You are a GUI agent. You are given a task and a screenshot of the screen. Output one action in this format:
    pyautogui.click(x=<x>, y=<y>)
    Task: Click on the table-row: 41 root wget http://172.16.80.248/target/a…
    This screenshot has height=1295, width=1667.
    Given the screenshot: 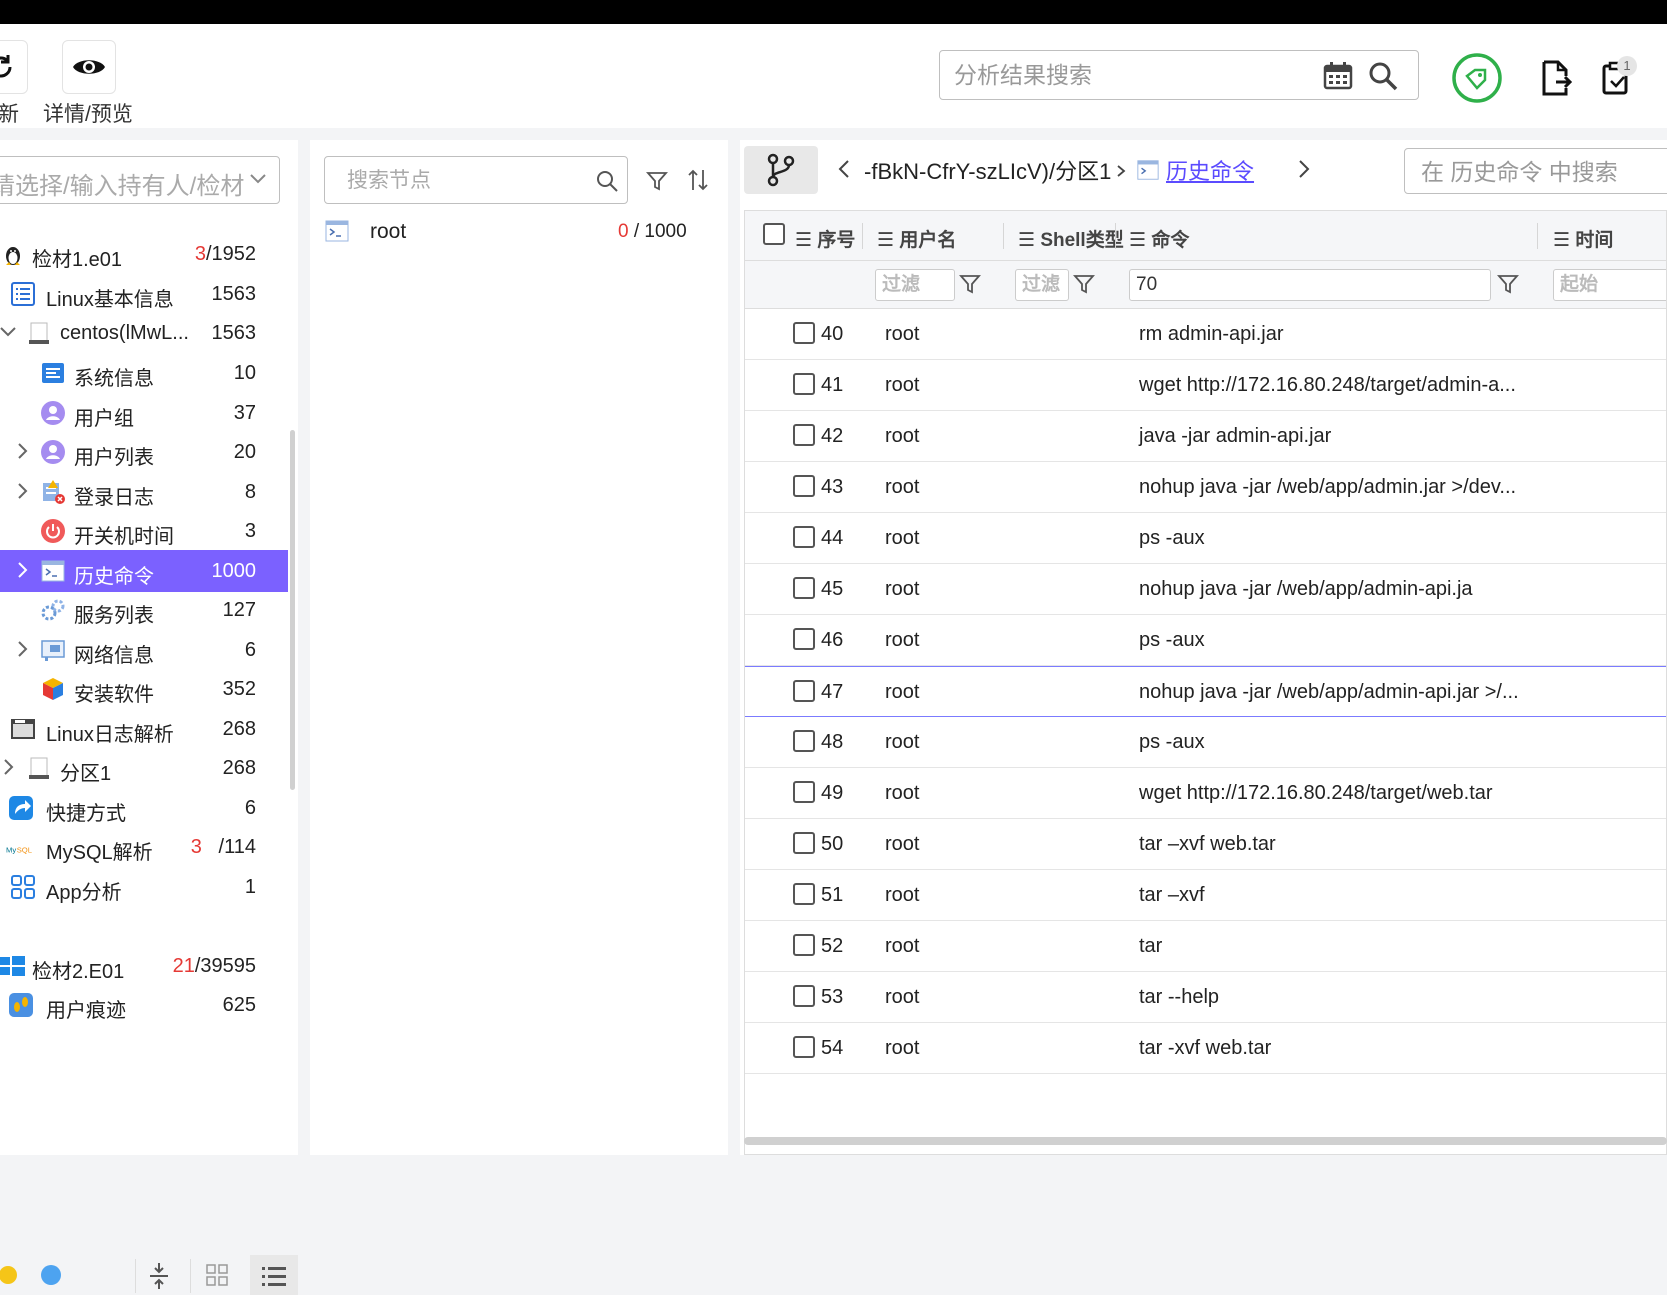 What is the action you would take?
    pyautogui.click(x=1205, y=385)
    